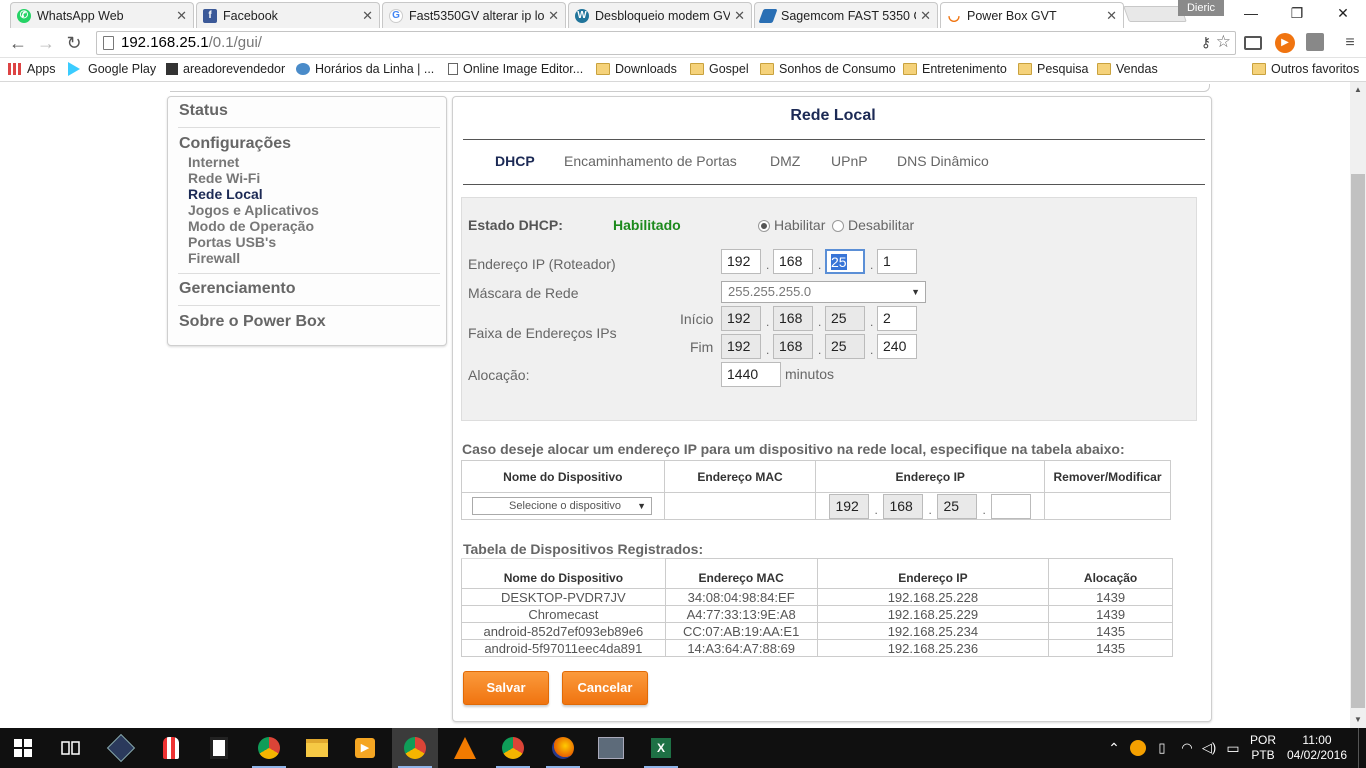 The width and height of the screenshot is (1366, 768). Describe the element at coordinates (897, 318) in the screenshot. I see `inicio-octet-4: 2` at that location.